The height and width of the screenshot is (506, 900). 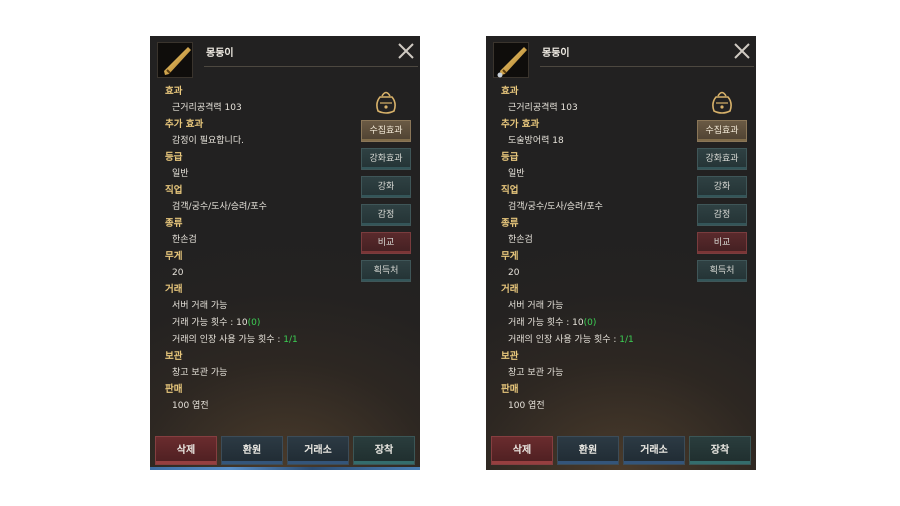 What do you see at coordinates (265, 133) in the screenshot?
I see `section-extra-effect: 추가 효과 감정이 필요합니다.` at bounding box center [265, 133].